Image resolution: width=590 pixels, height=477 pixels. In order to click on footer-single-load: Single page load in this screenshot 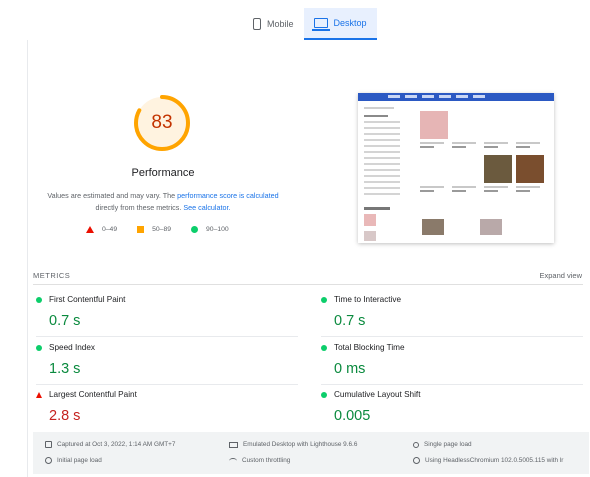, I will do `click(442, 444)`.